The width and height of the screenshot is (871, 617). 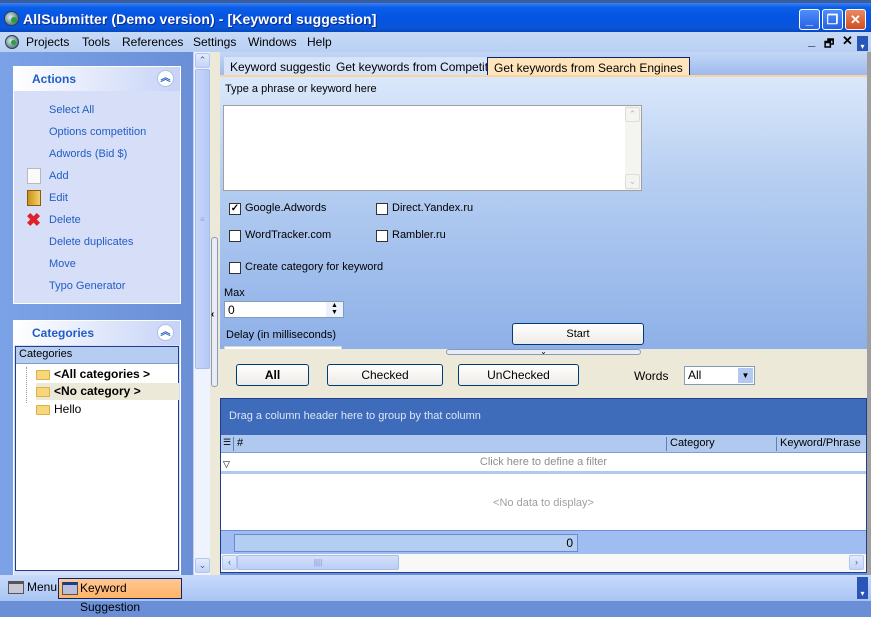 I want to click on menu-projects: Projects, so click(x=47, y=42).